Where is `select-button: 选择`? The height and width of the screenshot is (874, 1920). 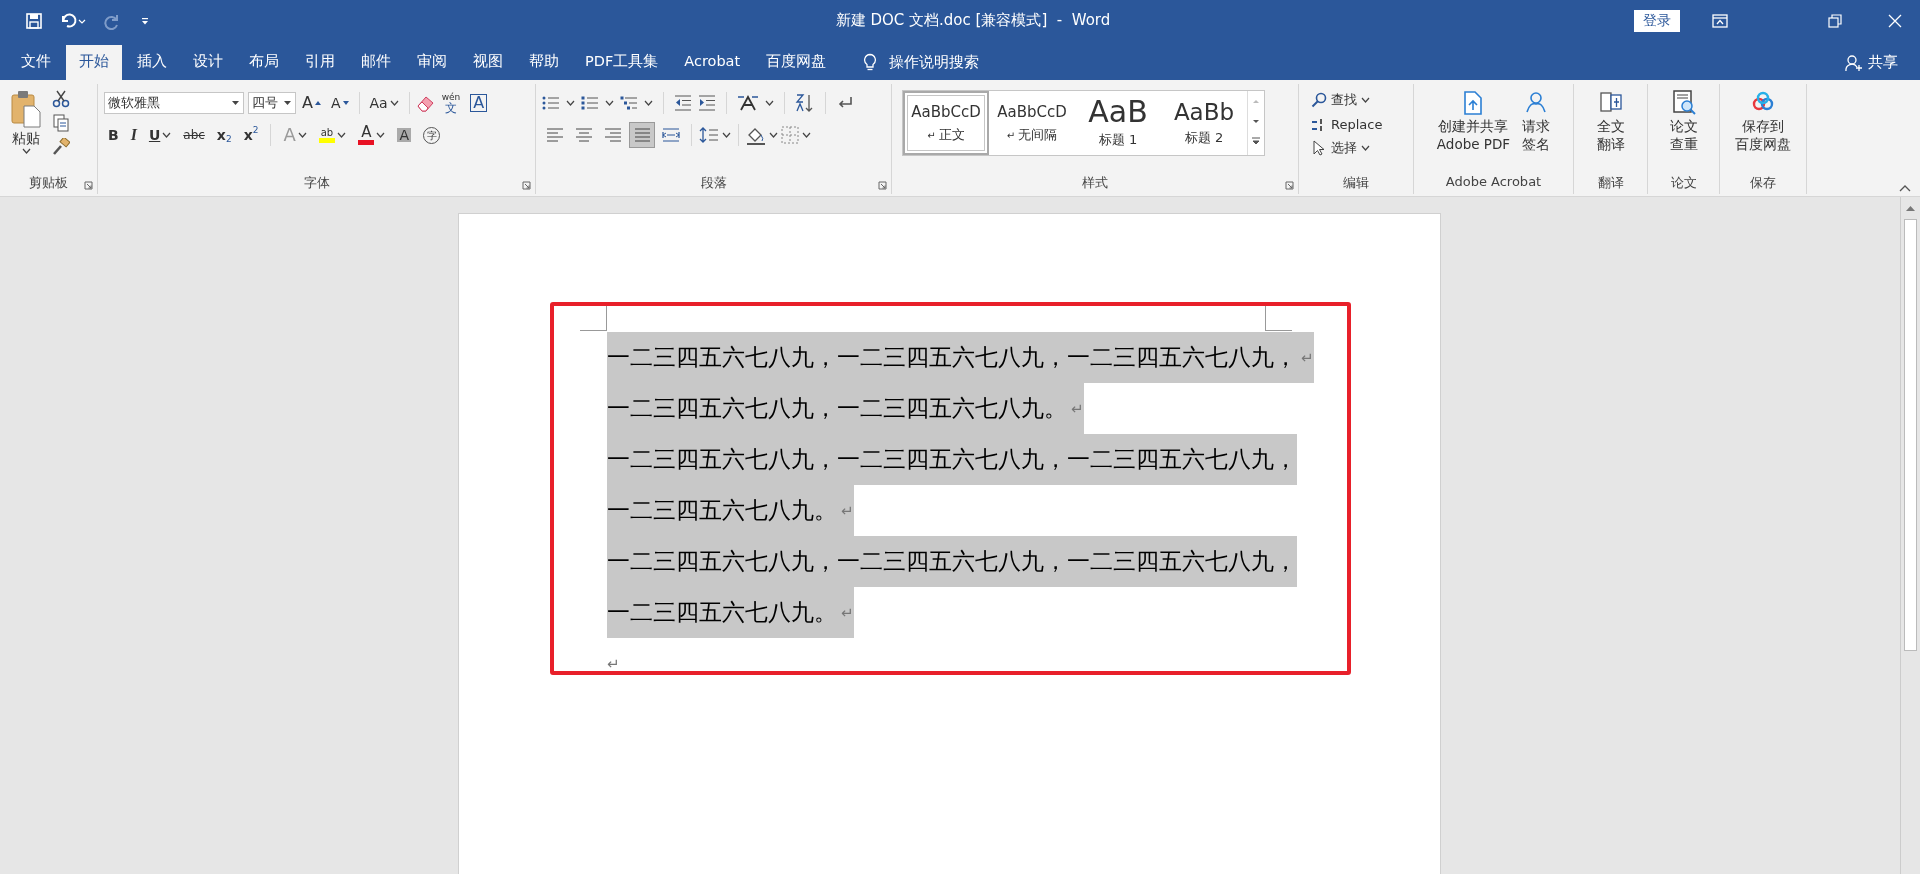 select-button: 选择 is located at coordinates (1346, 148).